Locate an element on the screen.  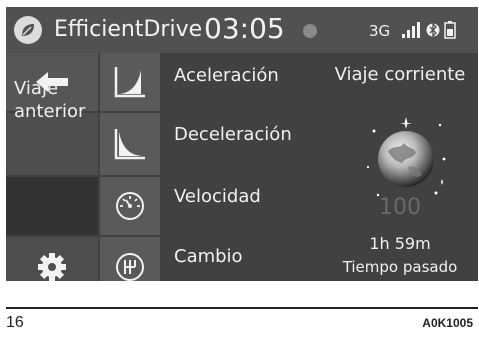
clock: 03:05 is located at coordinates (244, 28).